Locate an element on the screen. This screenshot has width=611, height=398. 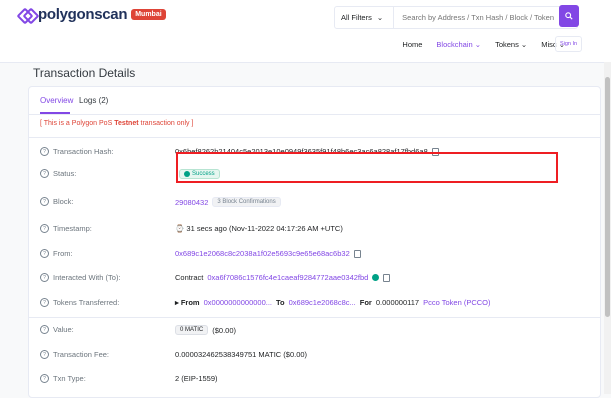
network-badge: Mumbai is located at coordinates (148, 14).